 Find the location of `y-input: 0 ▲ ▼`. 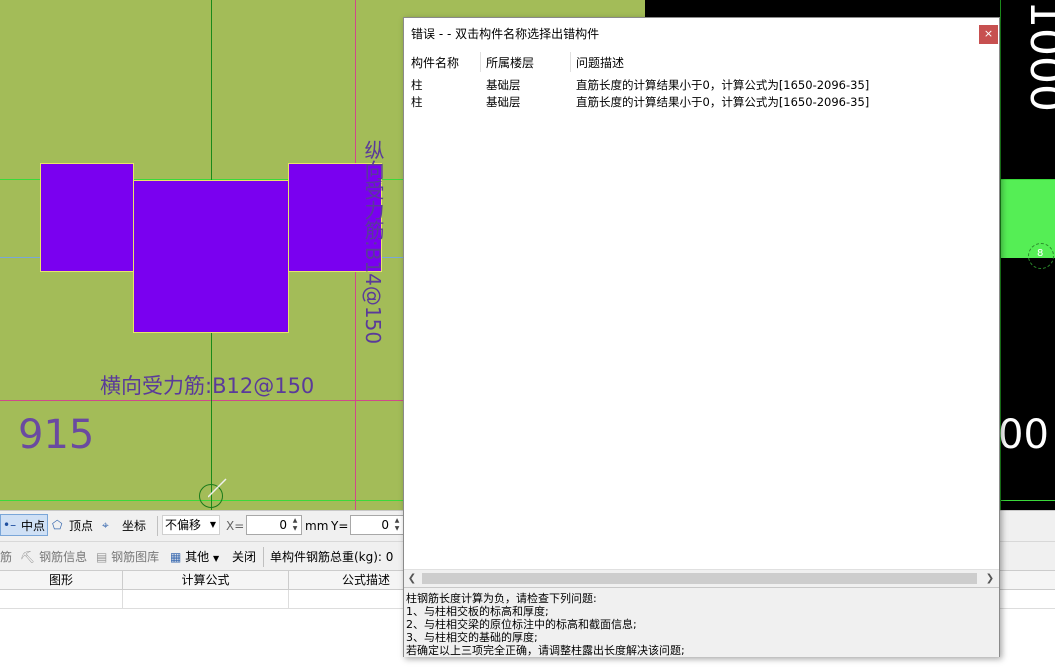

y-input: 0 ▲ ▼ is located at coordinates (377, 525).